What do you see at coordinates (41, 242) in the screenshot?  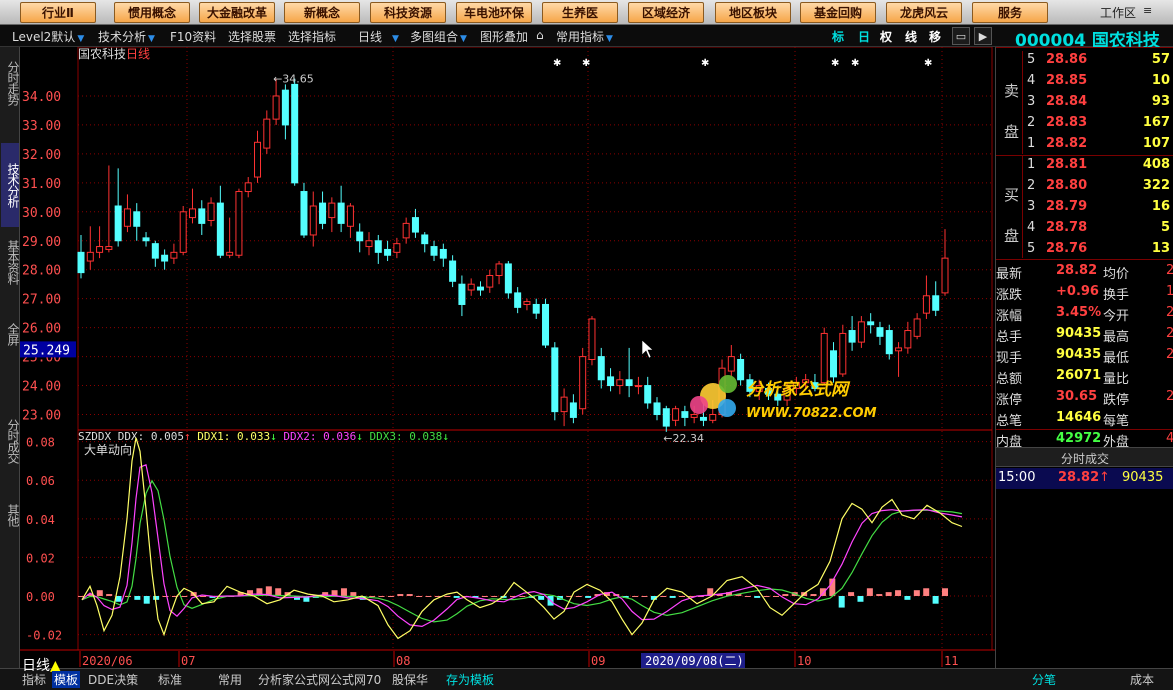 I see `price-tick-label: 29.00` at bounding box center [41, 242].